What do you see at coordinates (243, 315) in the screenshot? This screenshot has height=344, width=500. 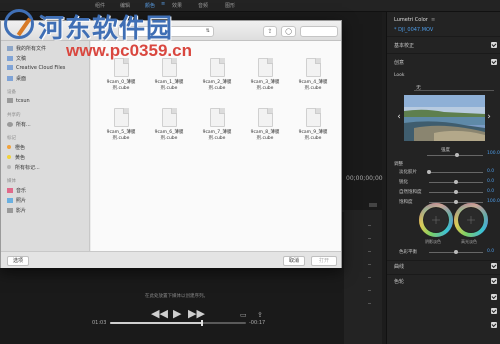 I see `display-icon: ▭` at bounding box center [243, 315].